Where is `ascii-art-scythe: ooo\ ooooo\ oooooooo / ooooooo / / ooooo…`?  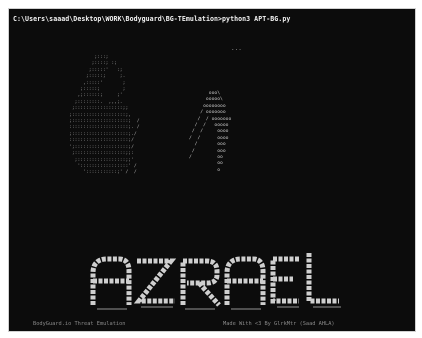 ascii-art-scythe: ooo\ ooooo\ oooooooo / ooooooo / / ooooo… is located at coordinates (210, 132).